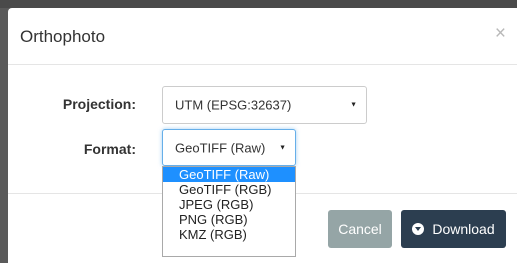 This screenshot has width=517, height=263. I want to click on download-button-label: Download, so click(463, 229).